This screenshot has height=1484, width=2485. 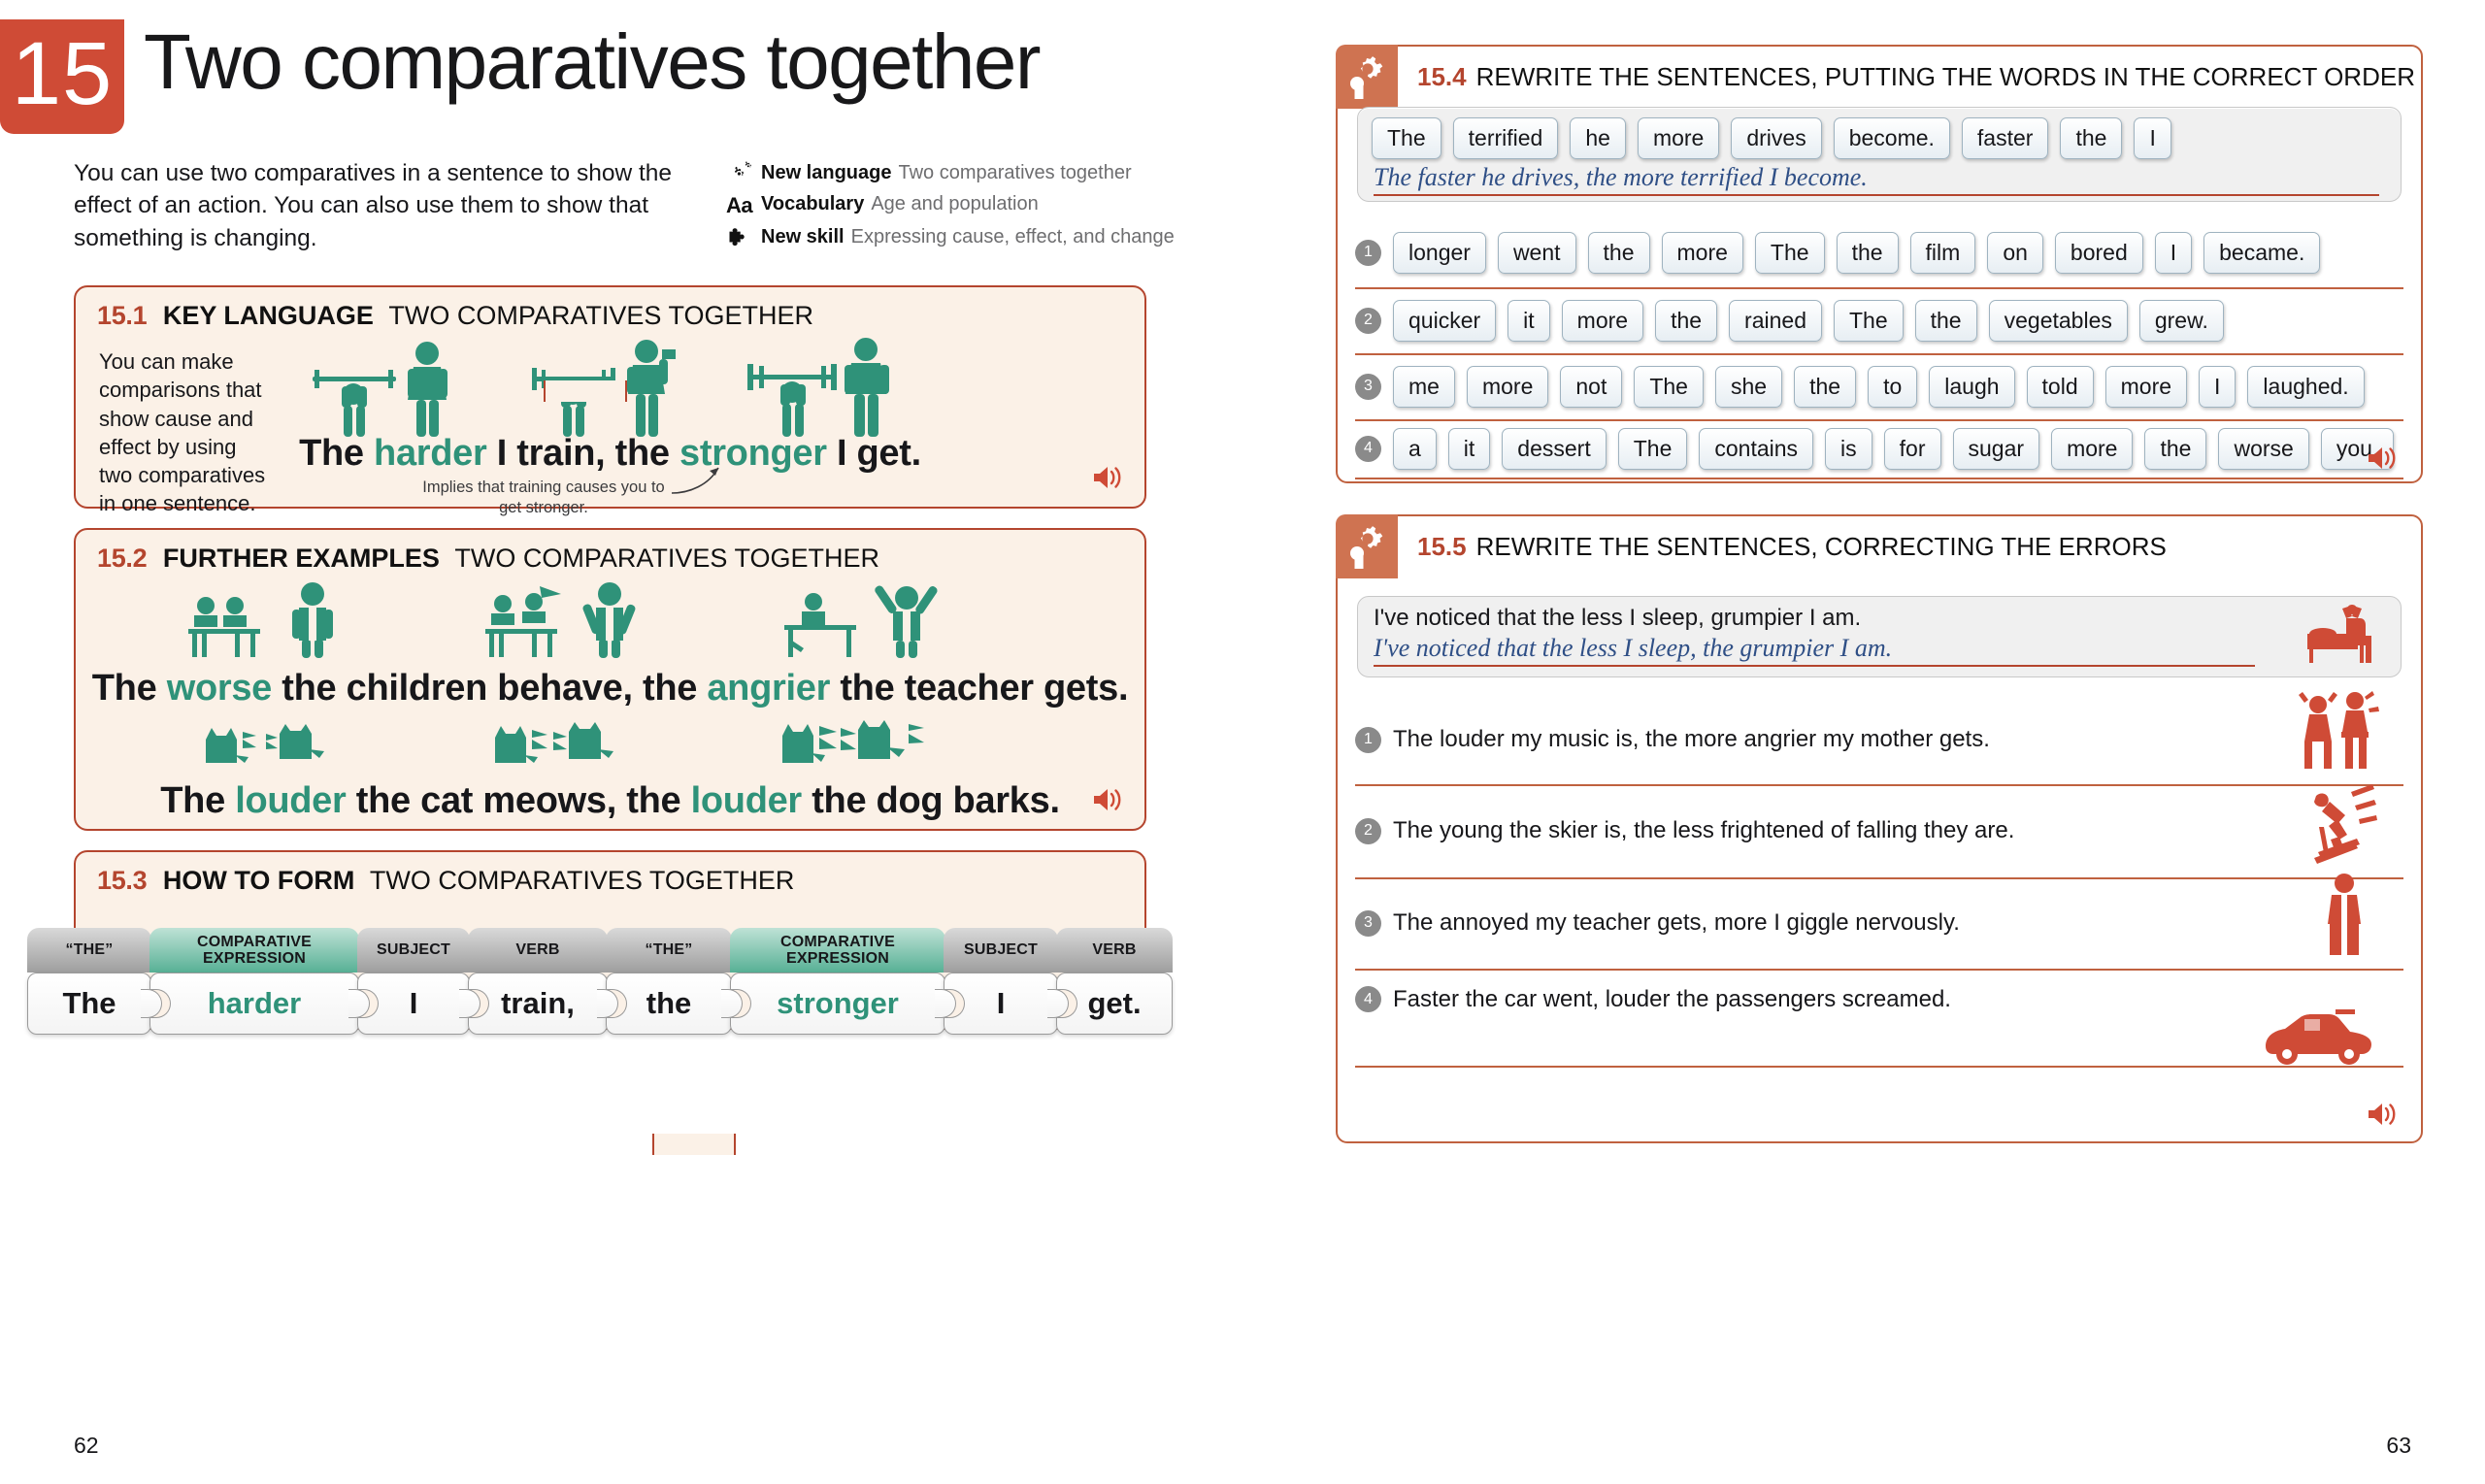 What do you see at coordinates (1749, 386) in the screenshot?
I see `word-tile: she` at bounding box center [1749, 386].